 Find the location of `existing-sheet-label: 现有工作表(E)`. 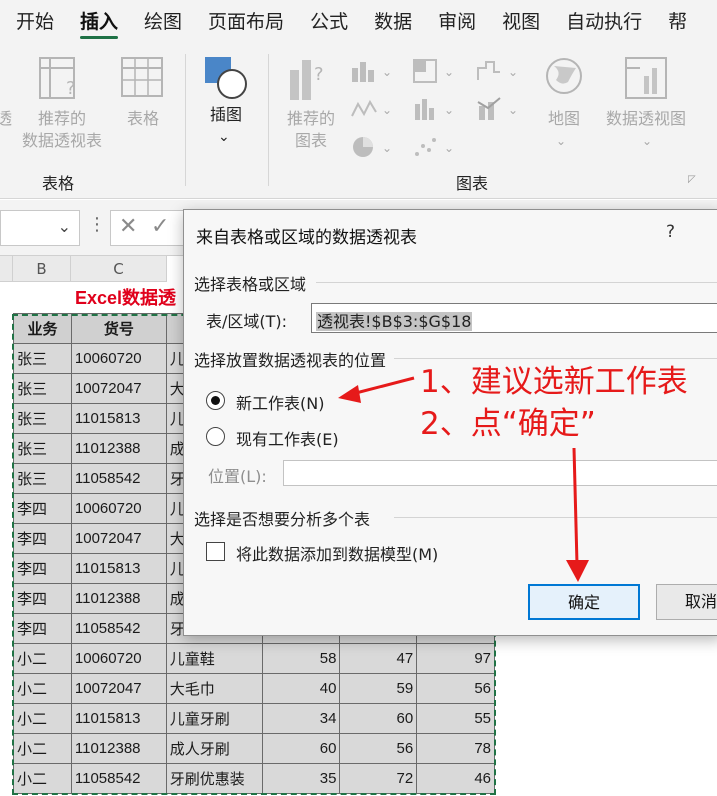

existing-sheet-label: 现有工作表(E) is located at coordinates (287, 438).